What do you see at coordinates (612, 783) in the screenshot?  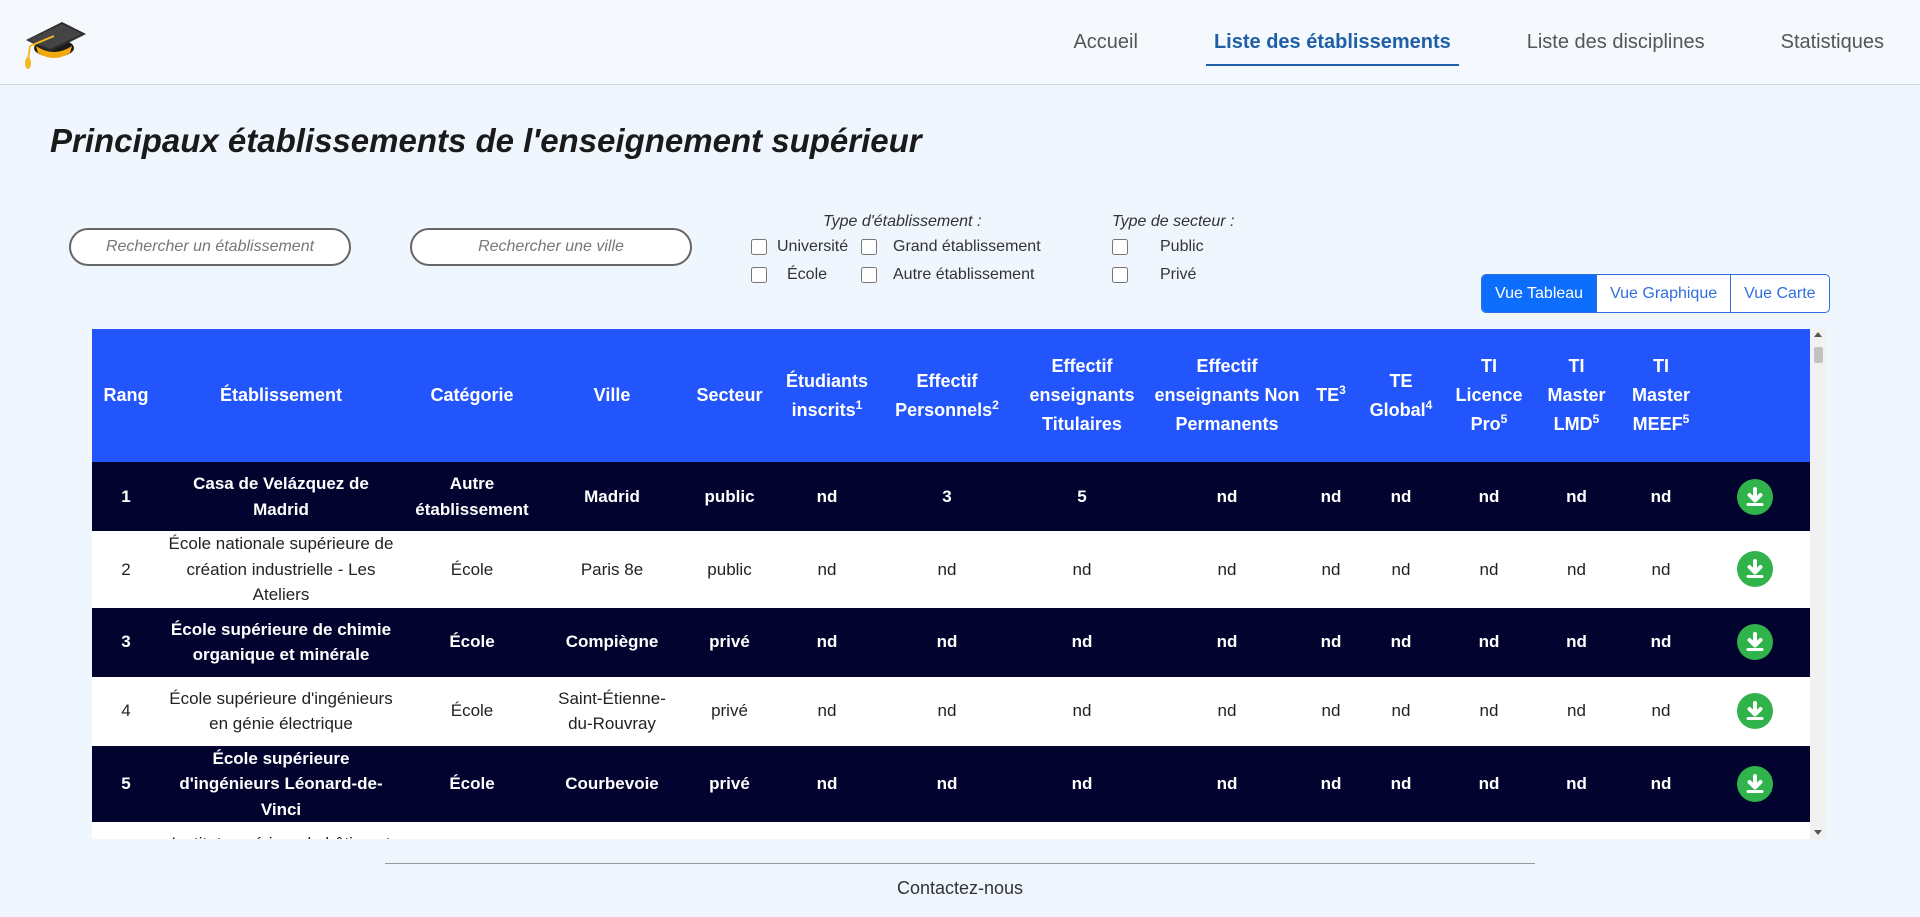 I see `cell-ville: Courbevoie` at bounding box center [612, 783].